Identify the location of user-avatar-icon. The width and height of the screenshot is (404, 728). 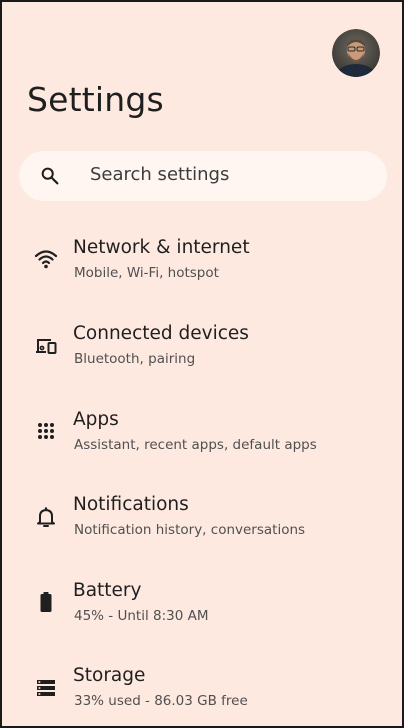
(356, 53).